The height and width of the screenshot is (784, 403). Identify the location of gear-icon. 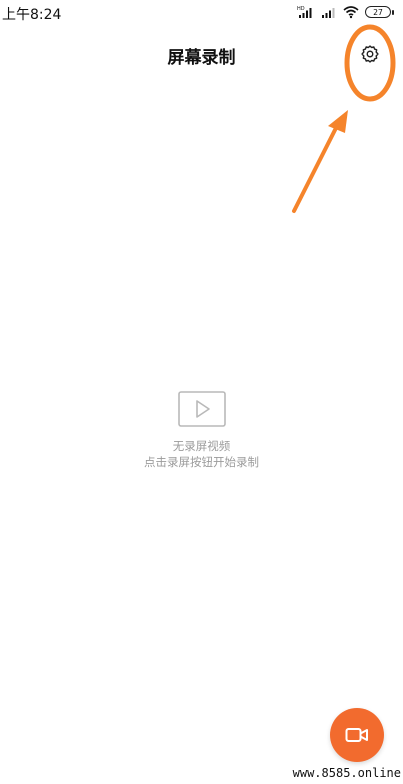
(370, 54).